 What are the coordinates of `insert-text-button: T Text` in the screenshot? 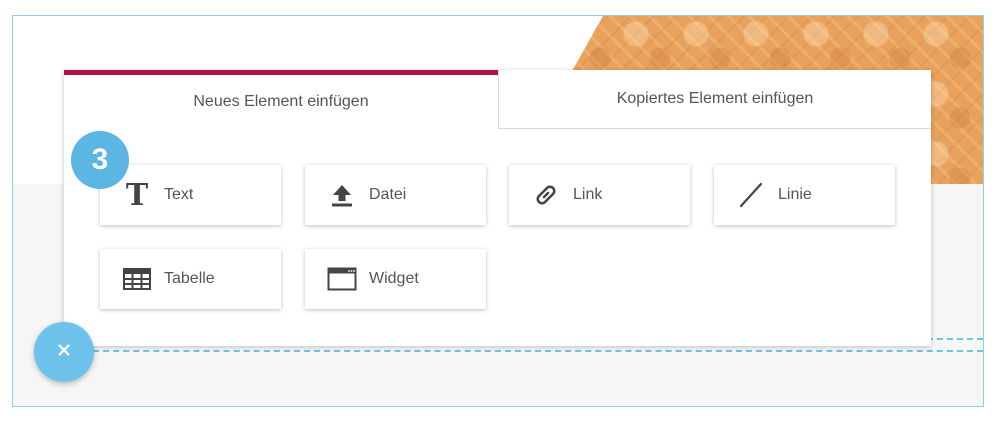 It's located at (190, 195).